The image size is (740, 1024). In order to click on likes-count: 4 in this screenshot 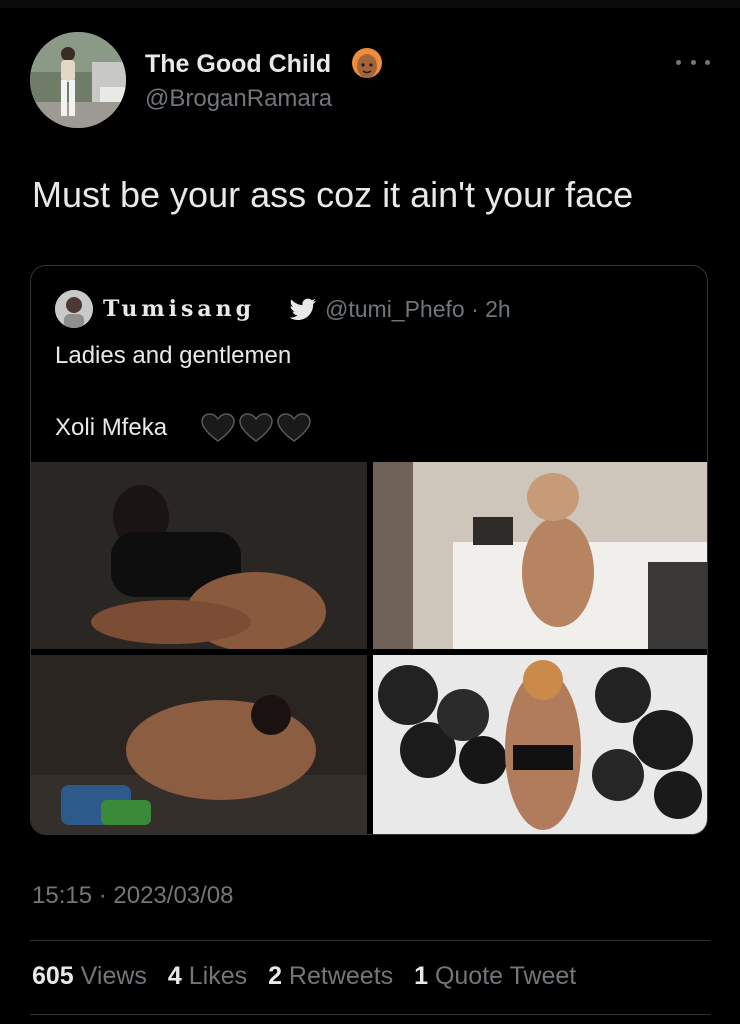, I will do `click(174, 976)`.